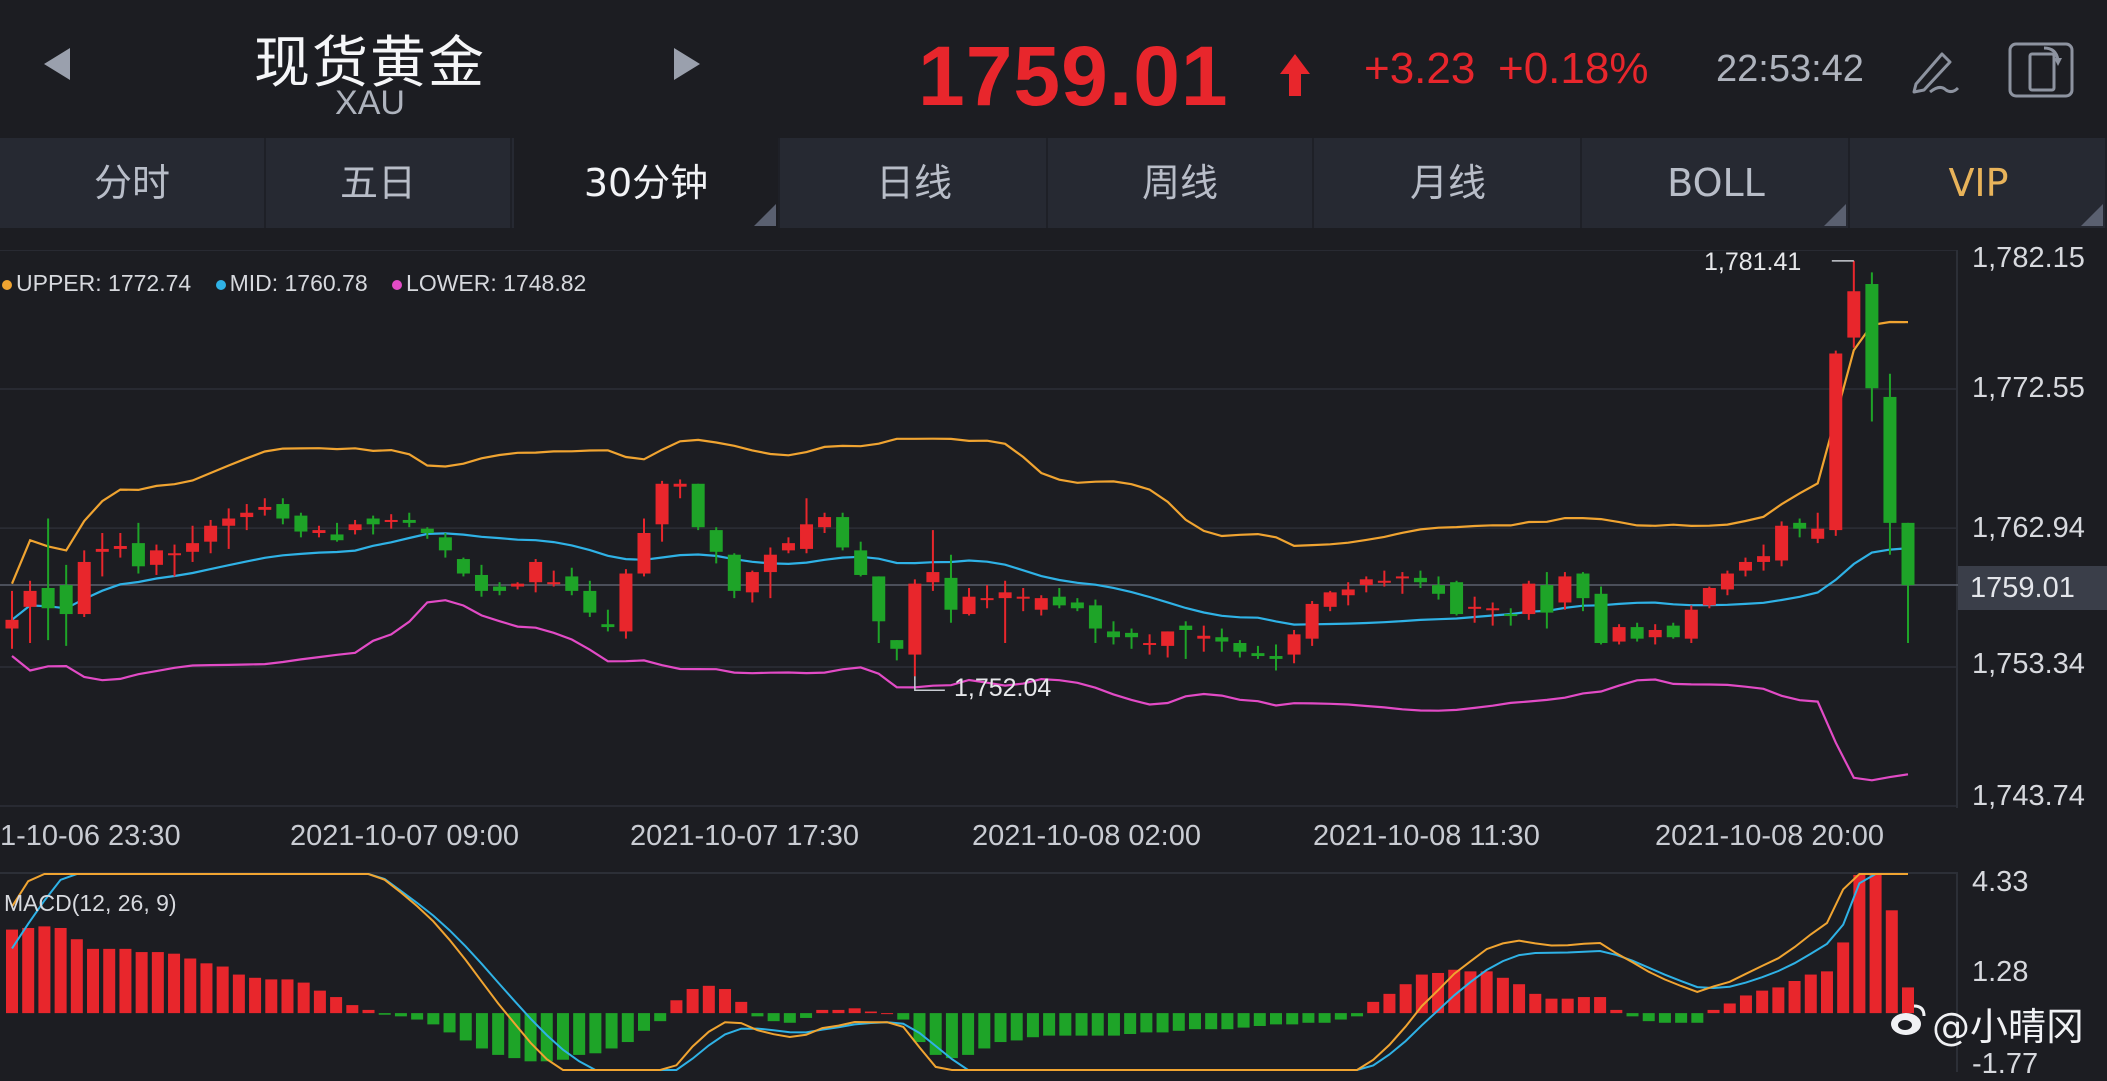 This screenshot has height=1081, width=2107. Describe the element at coordinates (397, 284) in the screenshot. I see `legend-dot-lower` at that location.